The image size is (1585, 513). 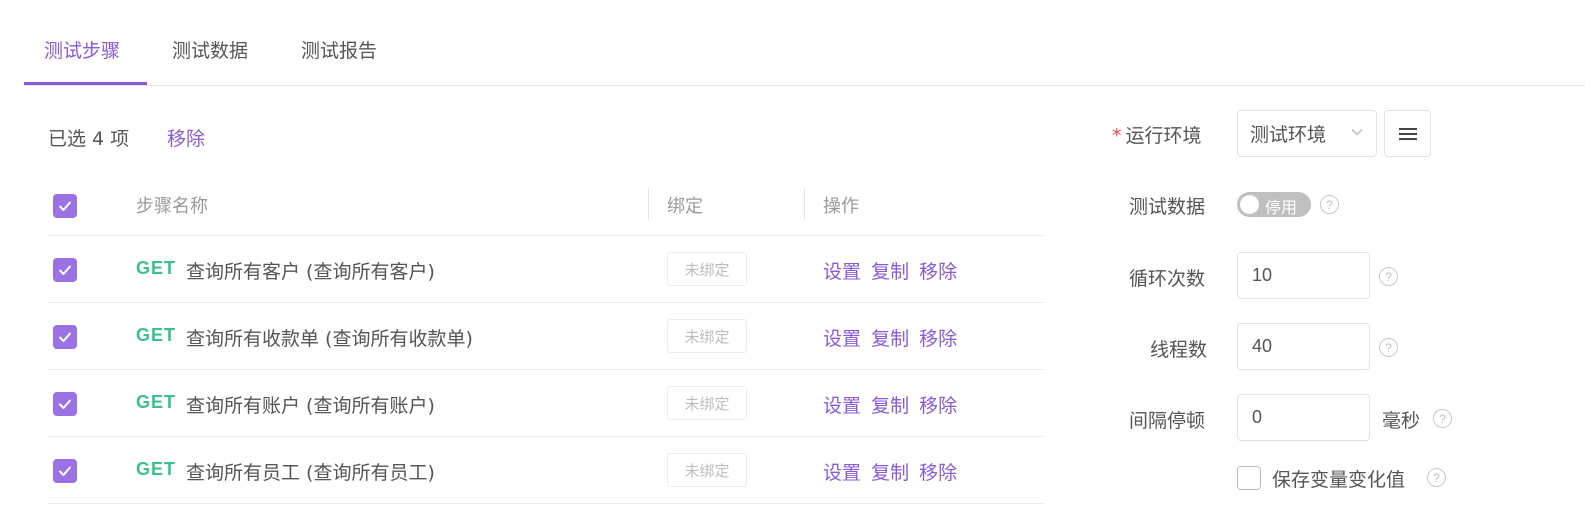 I want to click on selection-count: 已选 4 项, so click(x=89, y=139).